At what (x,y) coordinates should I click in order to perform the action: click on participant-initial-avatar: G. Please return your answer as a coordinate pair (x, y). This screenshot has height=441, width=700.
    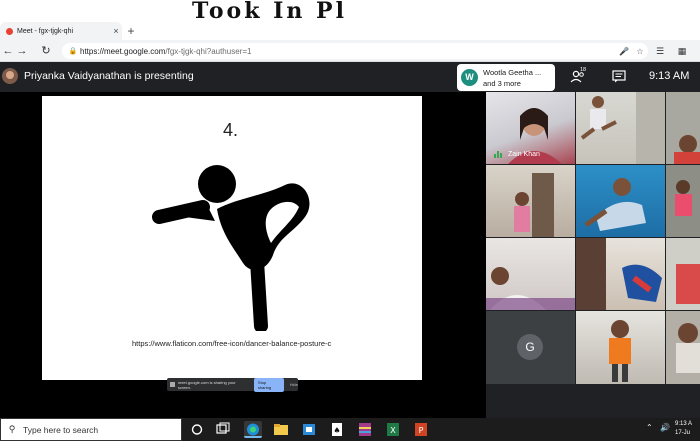
    Looking at the image, I should click on (530, 347).